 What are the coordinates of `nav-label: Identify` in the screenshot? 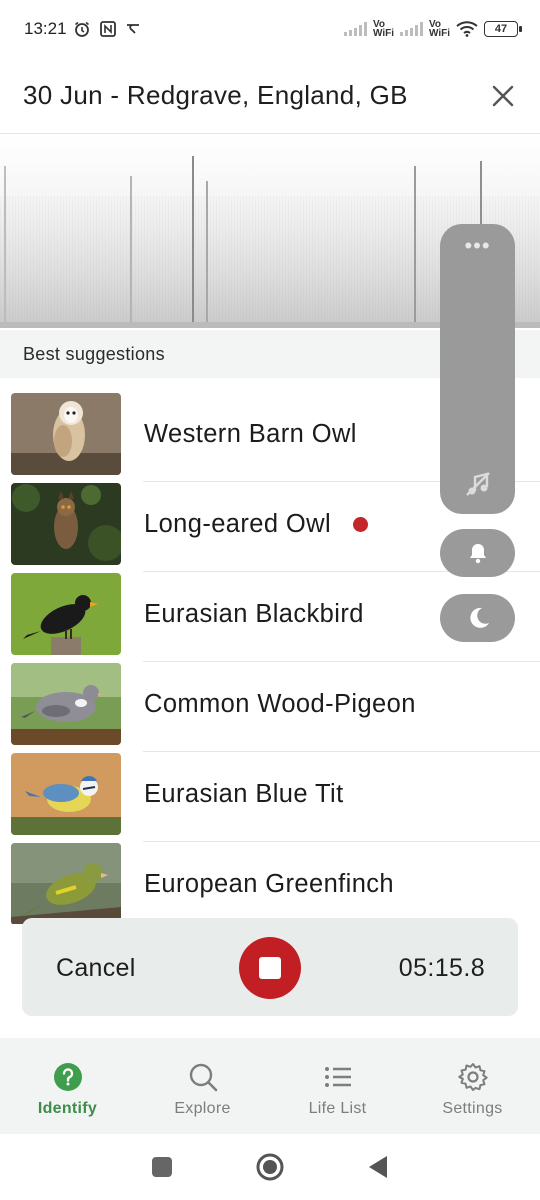 It's located at (67, 1108).